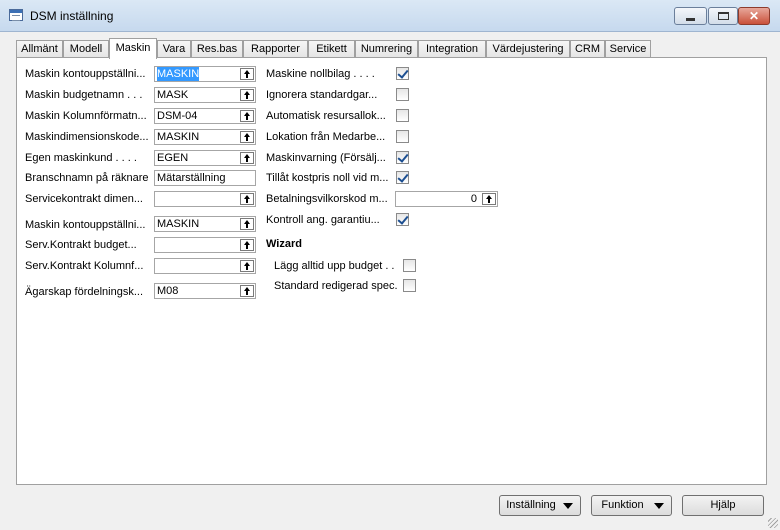 This screenshot has width=780, height=530. I want to click on payment-terms-code-field: 0, so click(446, 199).